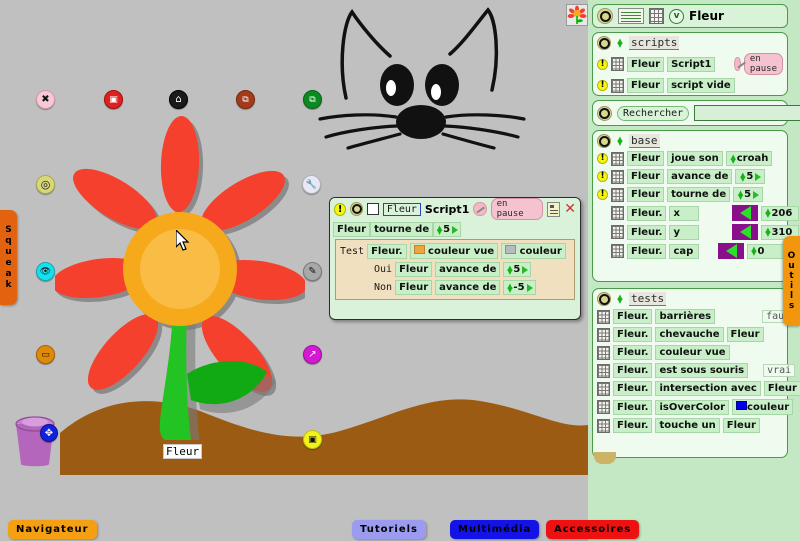 The height and width of the screenshot is (541, 800). I want to click on viewer-grid-icon, so click(656, 16).